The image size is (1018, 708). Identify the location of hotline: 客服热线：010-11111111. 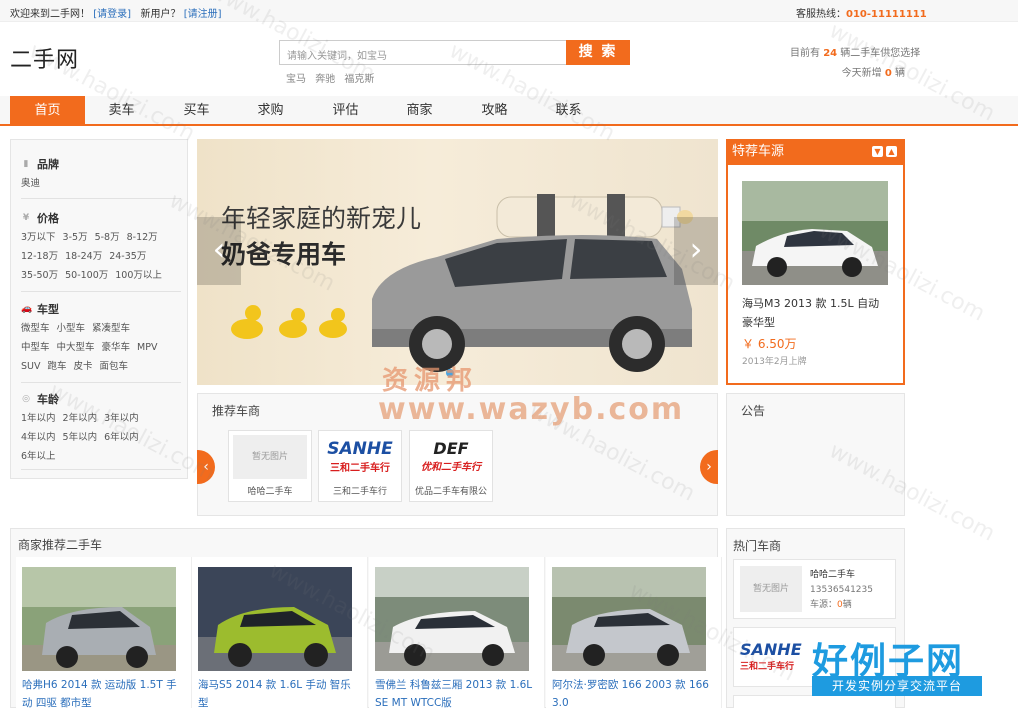
(861, 12).